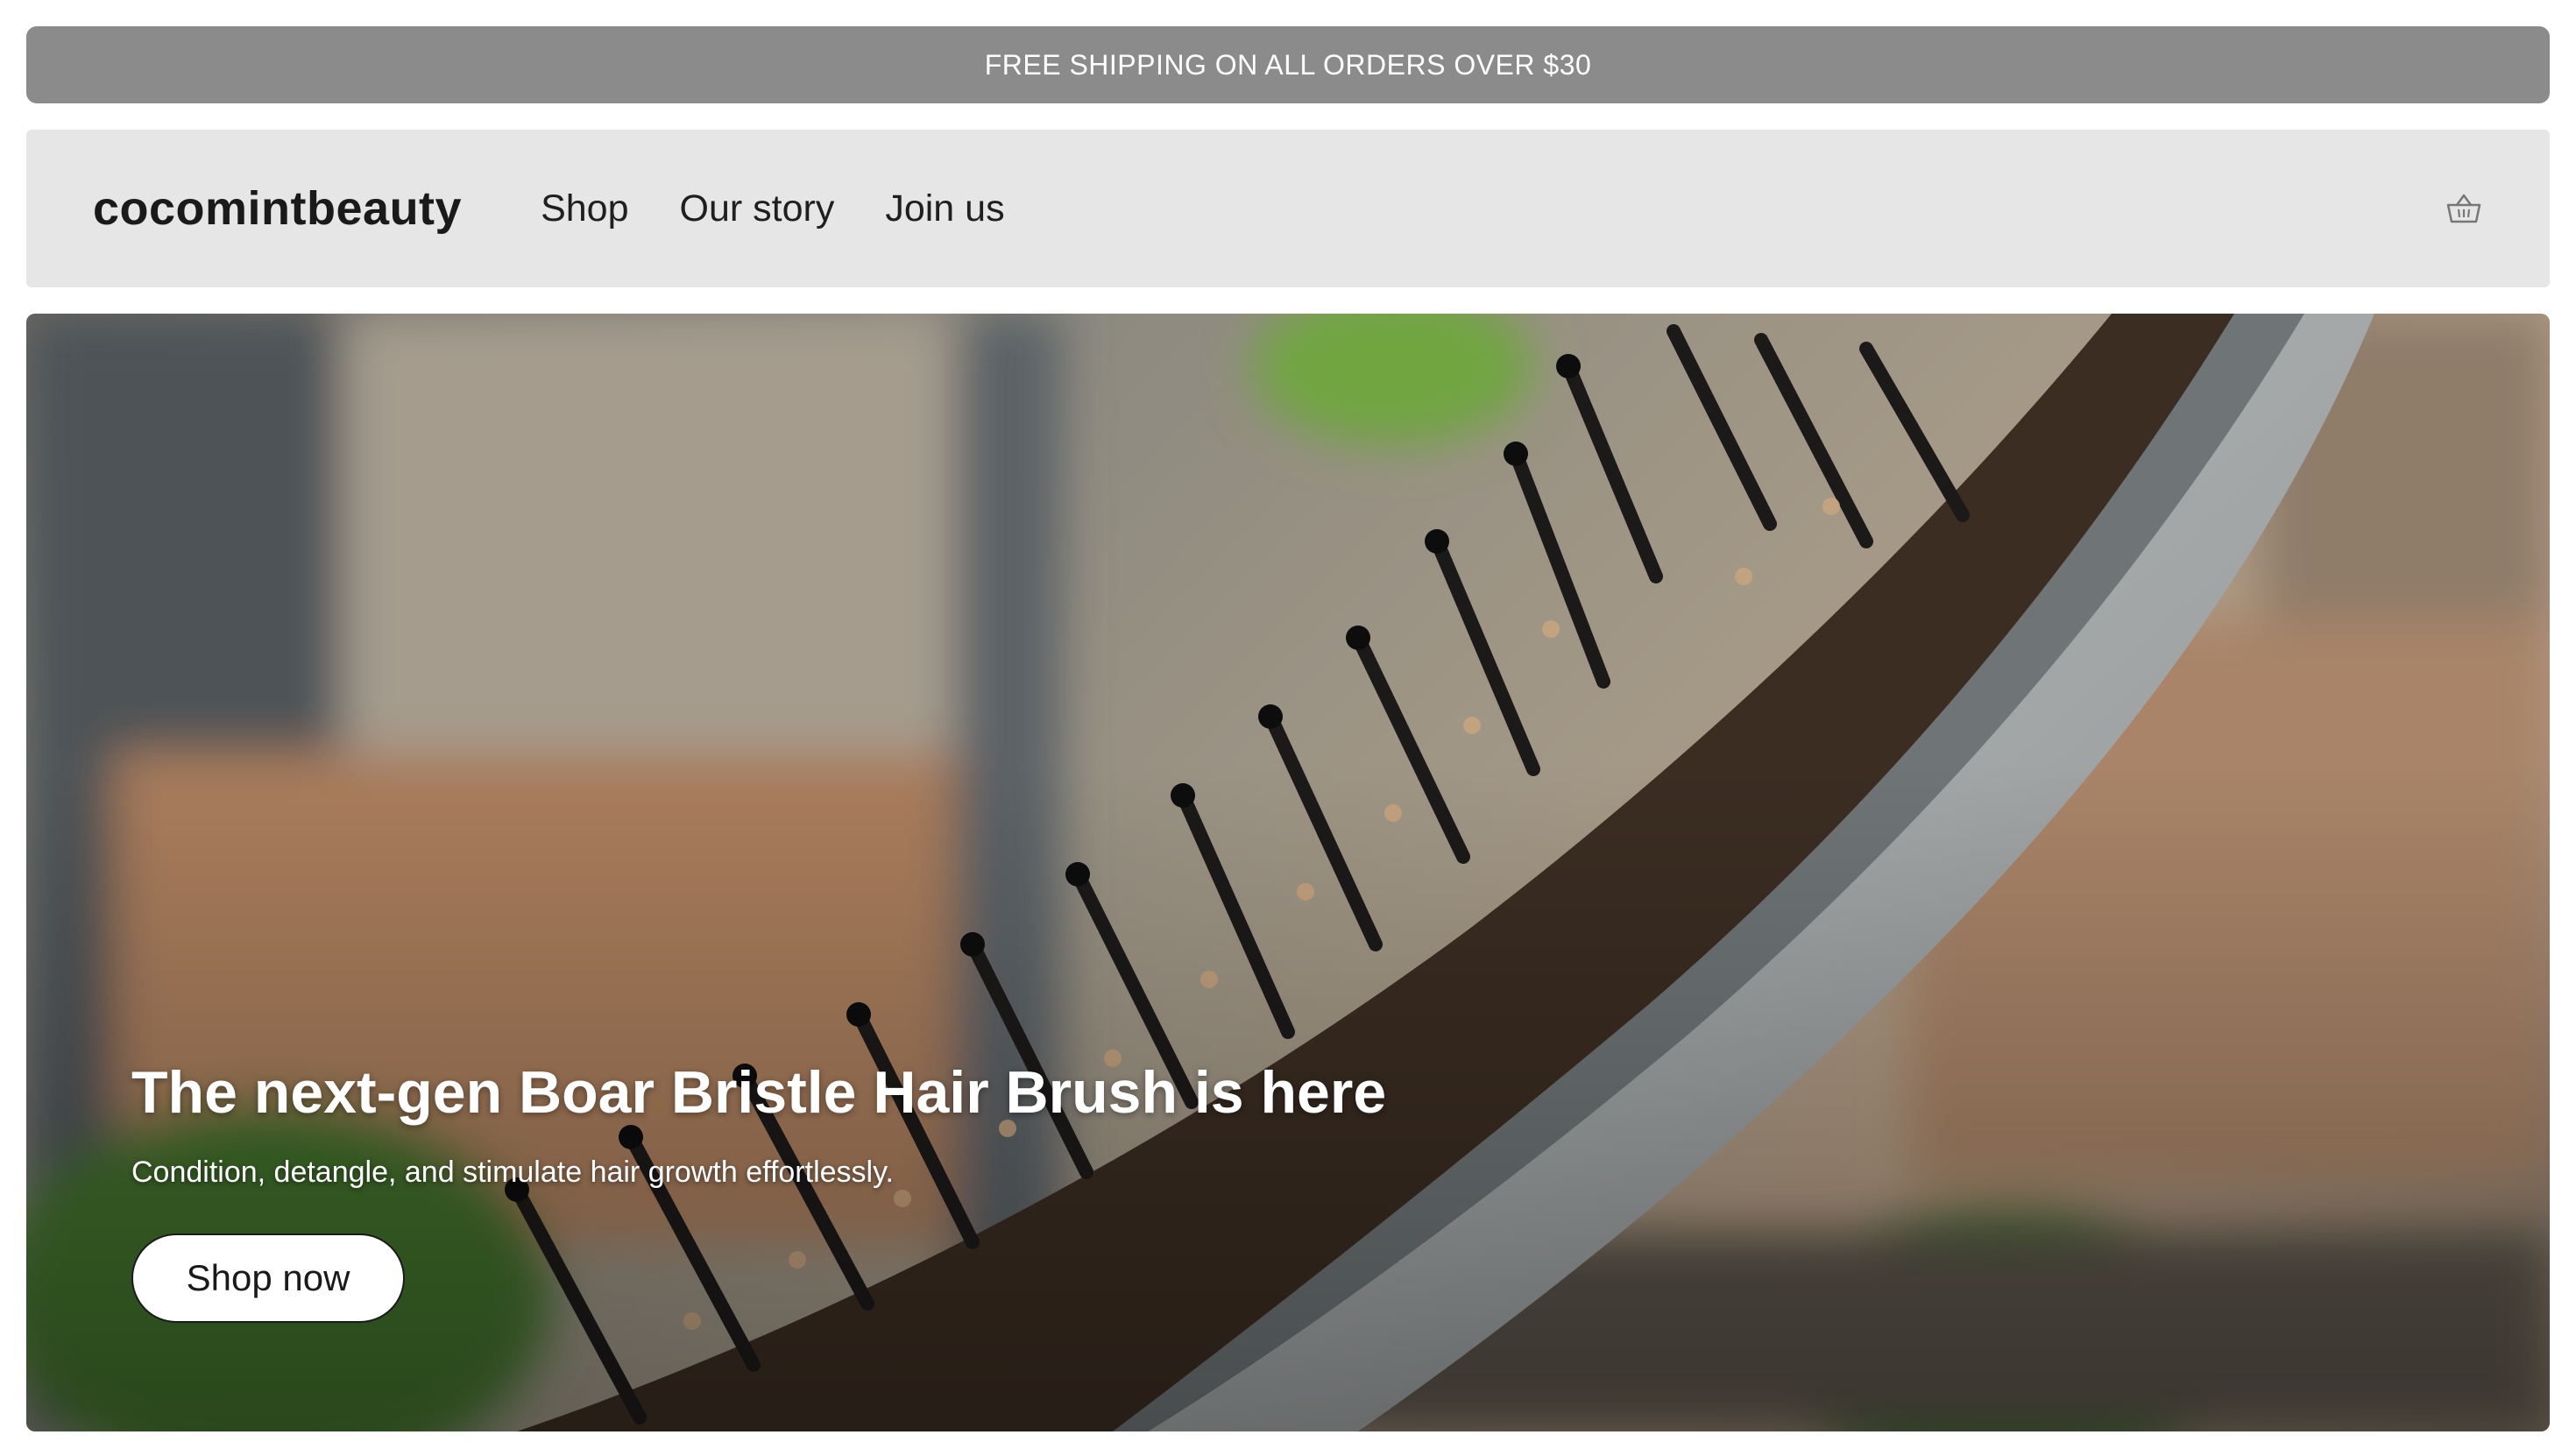 Image resolution: width=2576 pixels, height=1456 pixels. I want to click on site-header: cocomintbeauty Shop Our story Join us, so click(1288, 208).